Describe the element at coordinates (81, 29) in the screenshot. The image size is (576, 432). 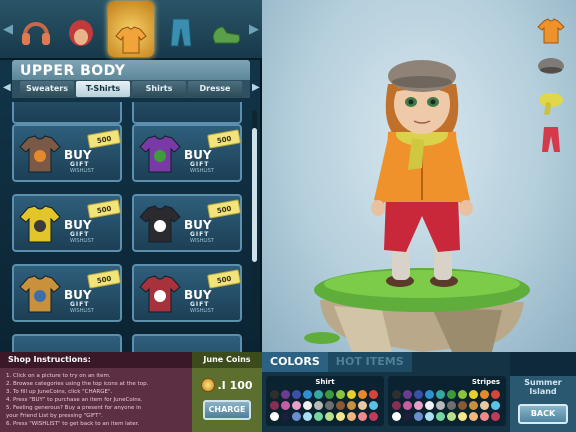
I see `category-hair` at that location.